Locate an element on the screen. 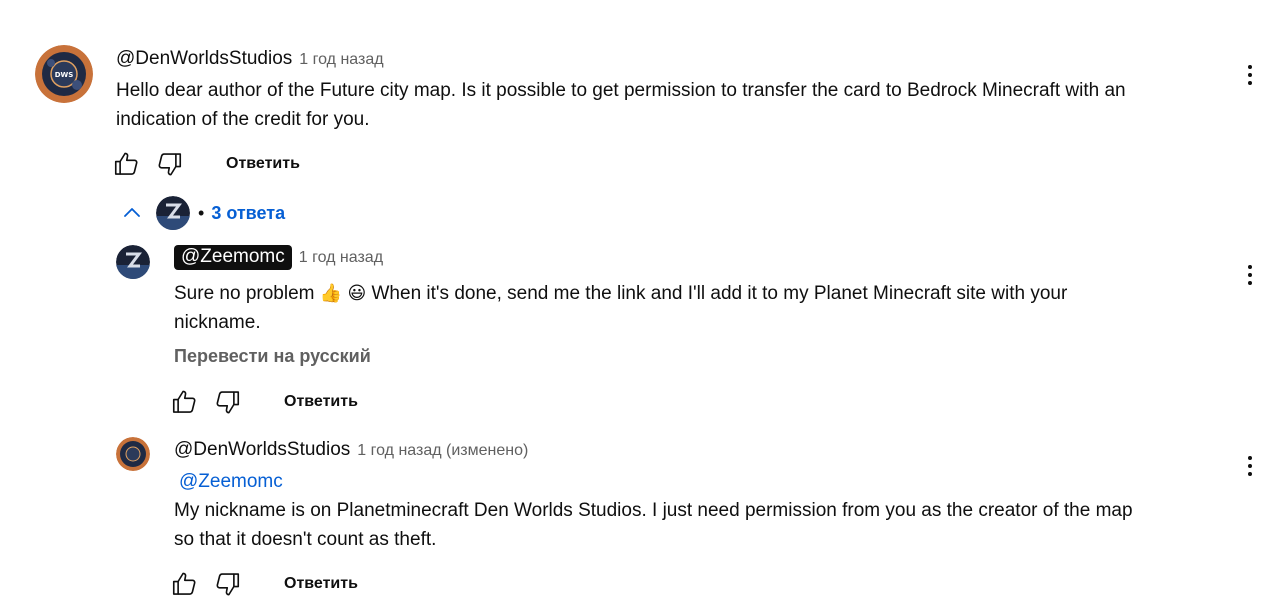  reply-text-segment: Sure no problem is located at coordinates (244, 293).